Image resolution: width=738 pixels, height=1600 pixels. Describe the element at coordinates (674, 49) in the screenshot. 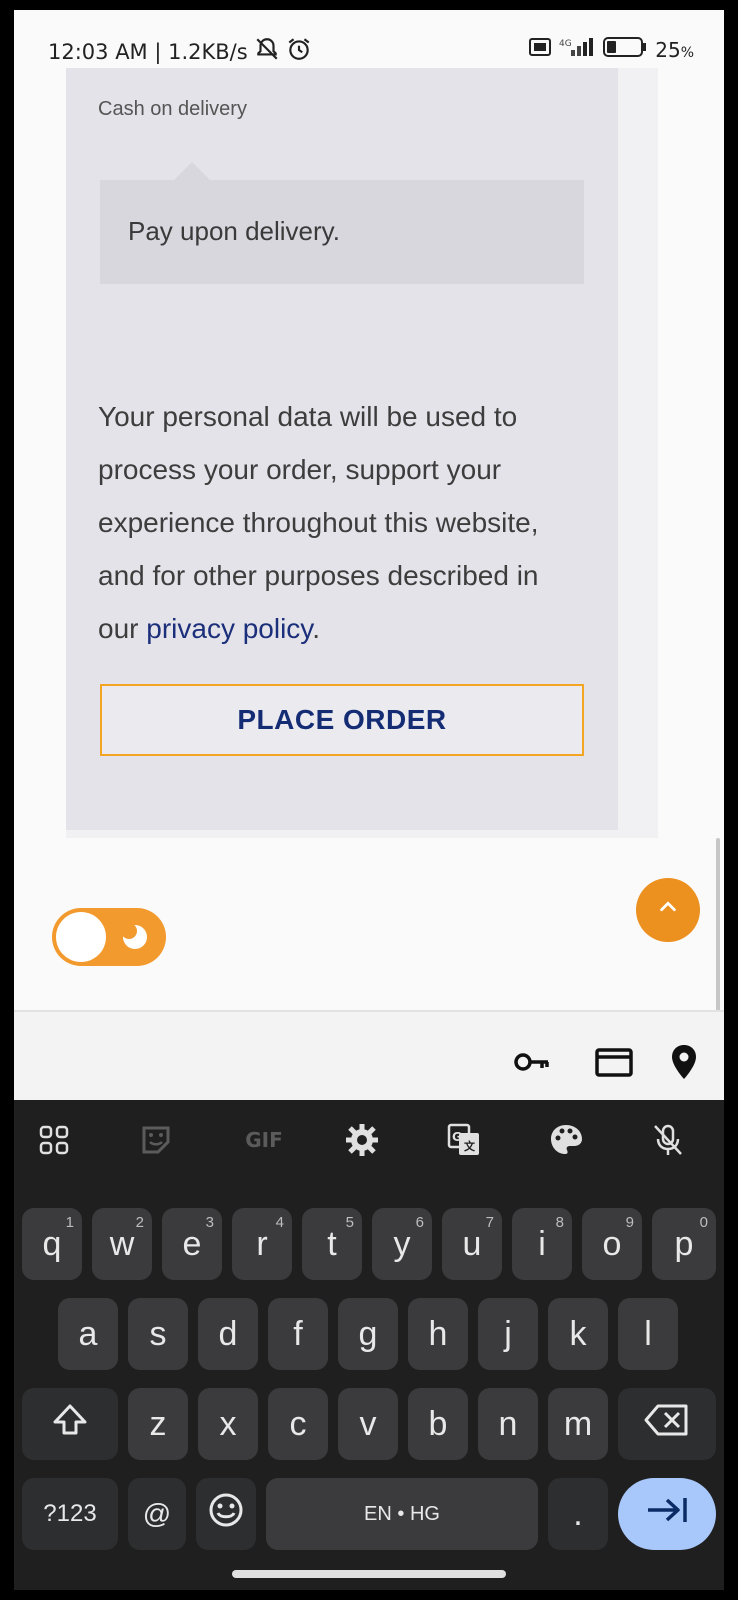

I see `battery-level: 25%` at that location.